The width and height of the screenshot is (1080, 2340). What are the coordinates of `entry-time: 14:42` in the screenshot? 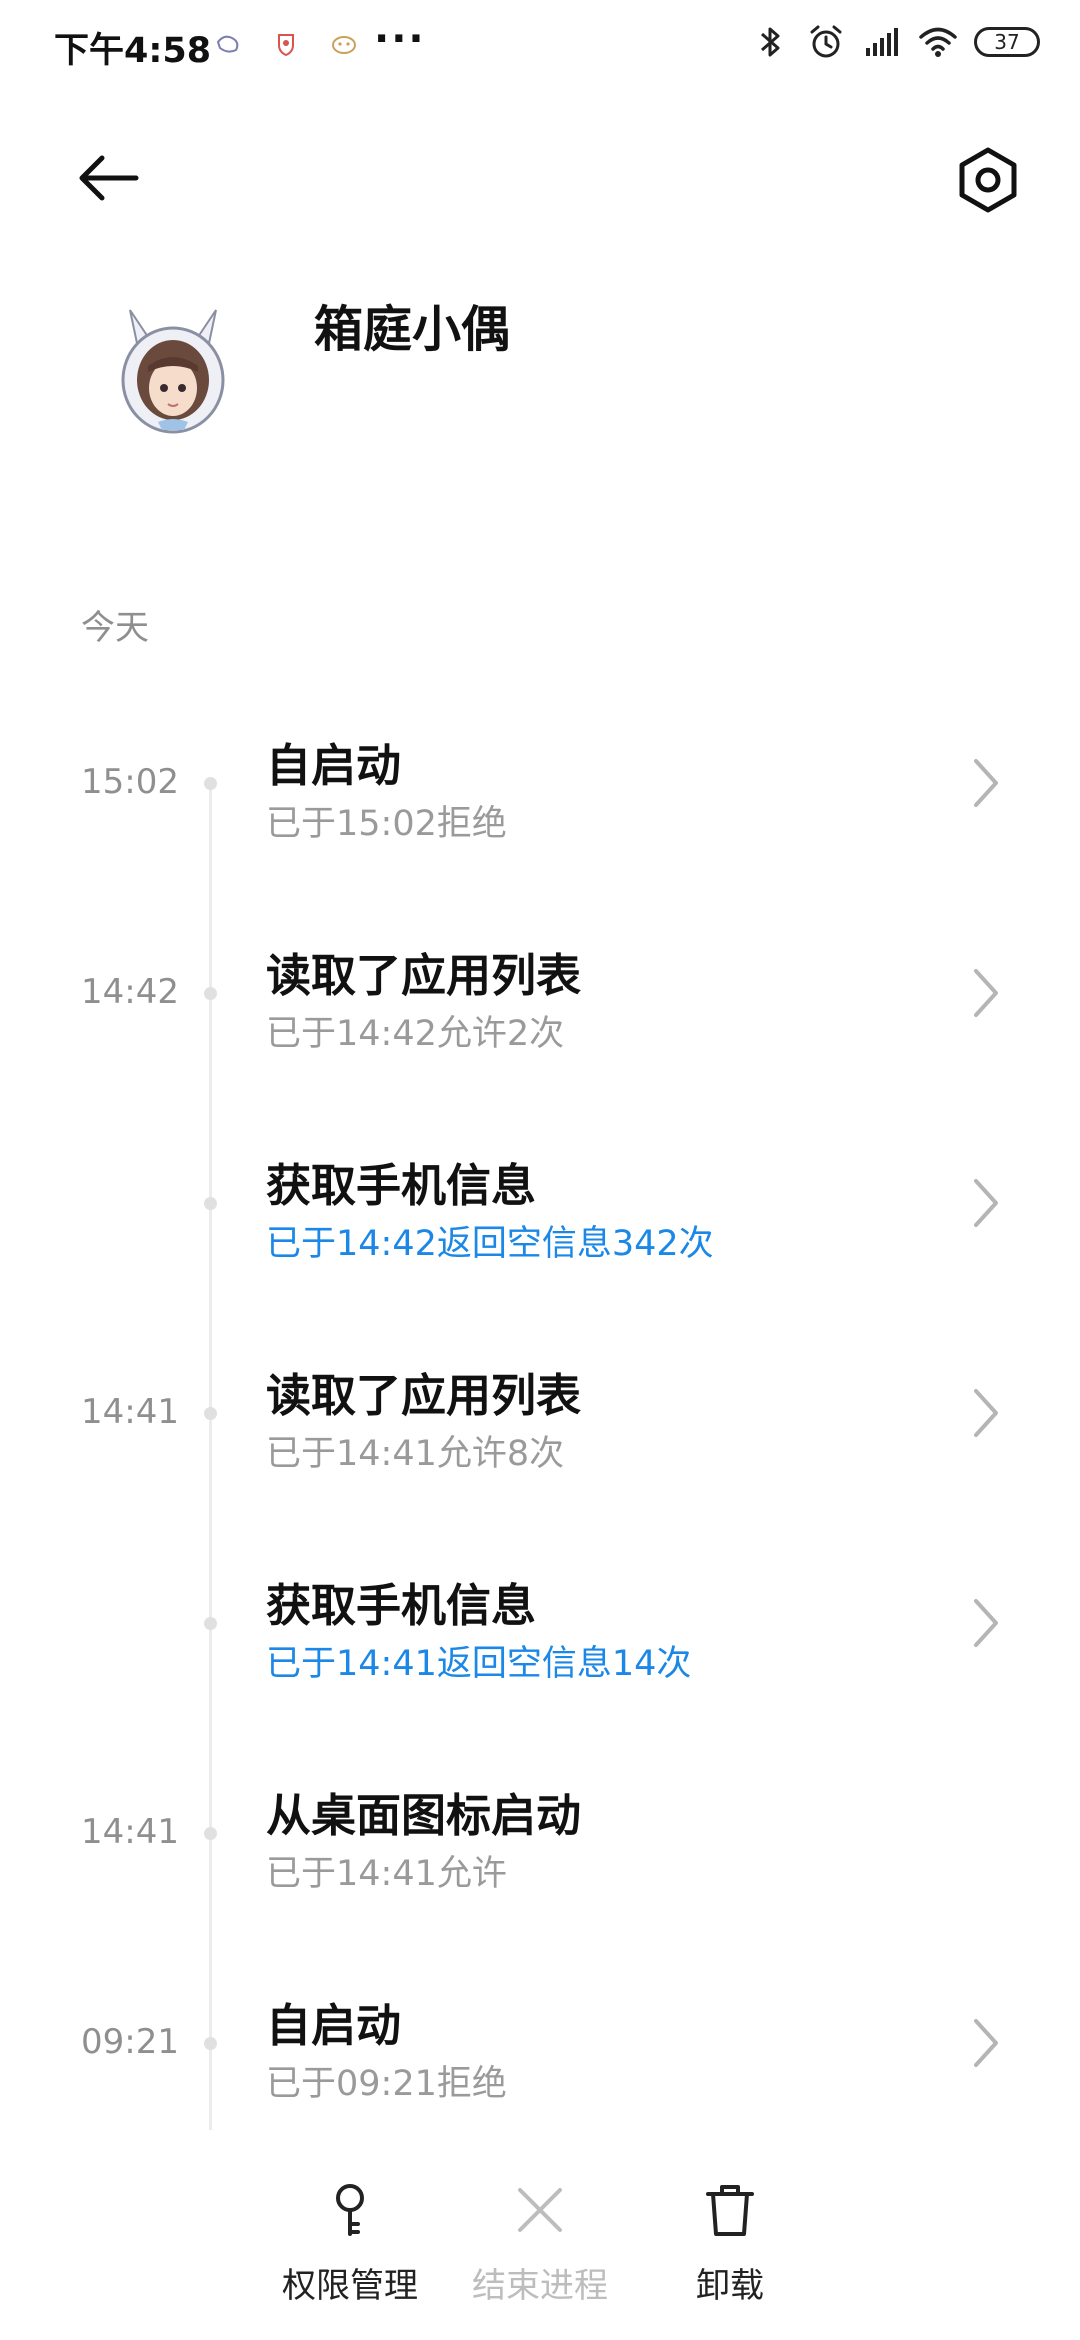 It's located at (130, 992).